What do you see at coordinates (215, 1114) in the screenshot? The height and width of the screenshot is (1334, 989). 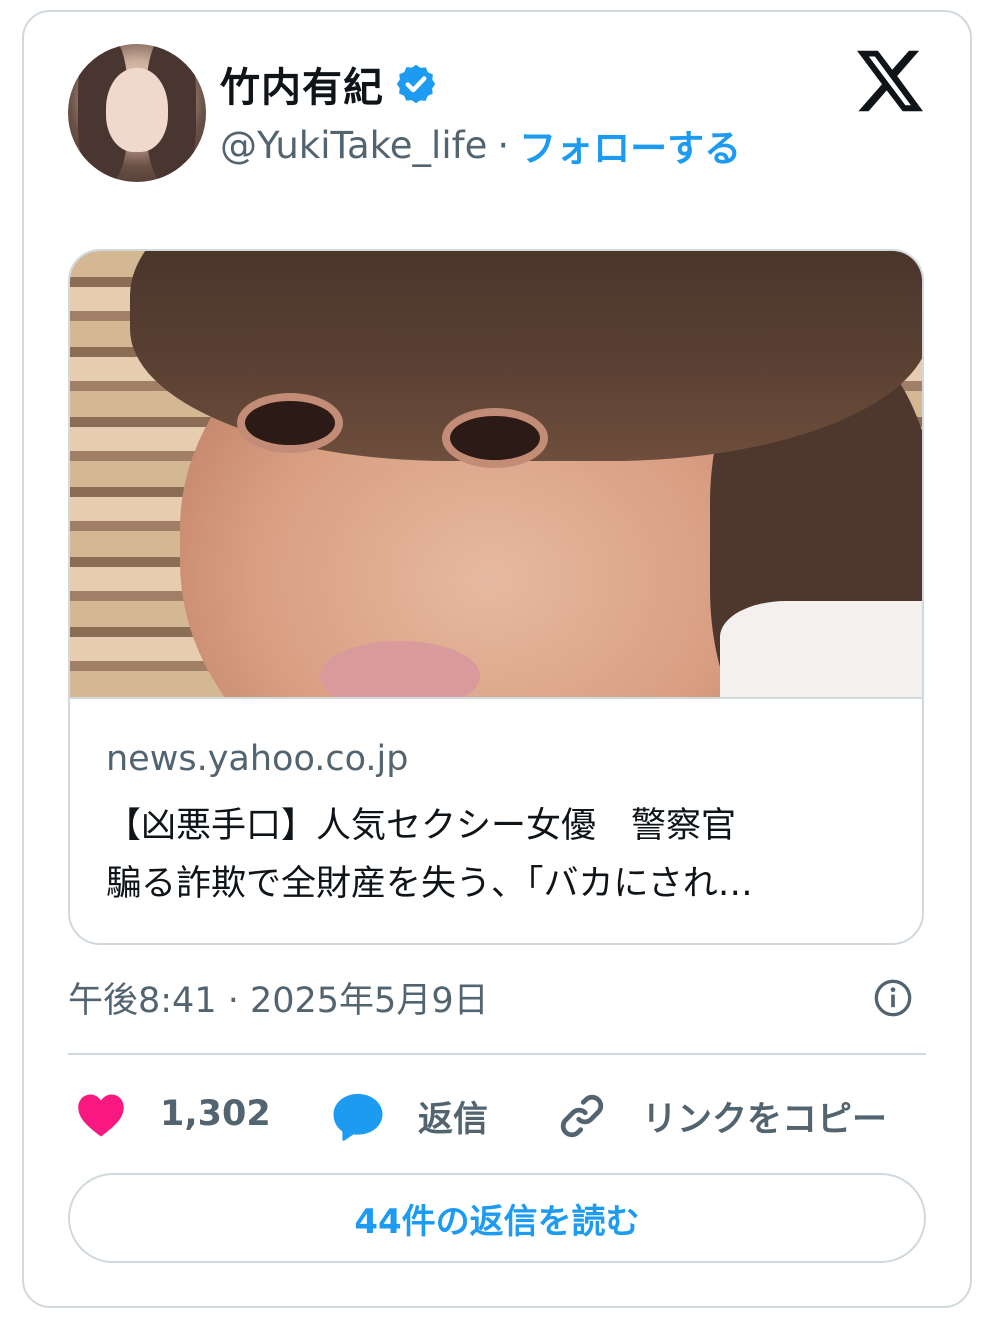 I see `like-count: 1,302` at bounding box center [215, 1114].